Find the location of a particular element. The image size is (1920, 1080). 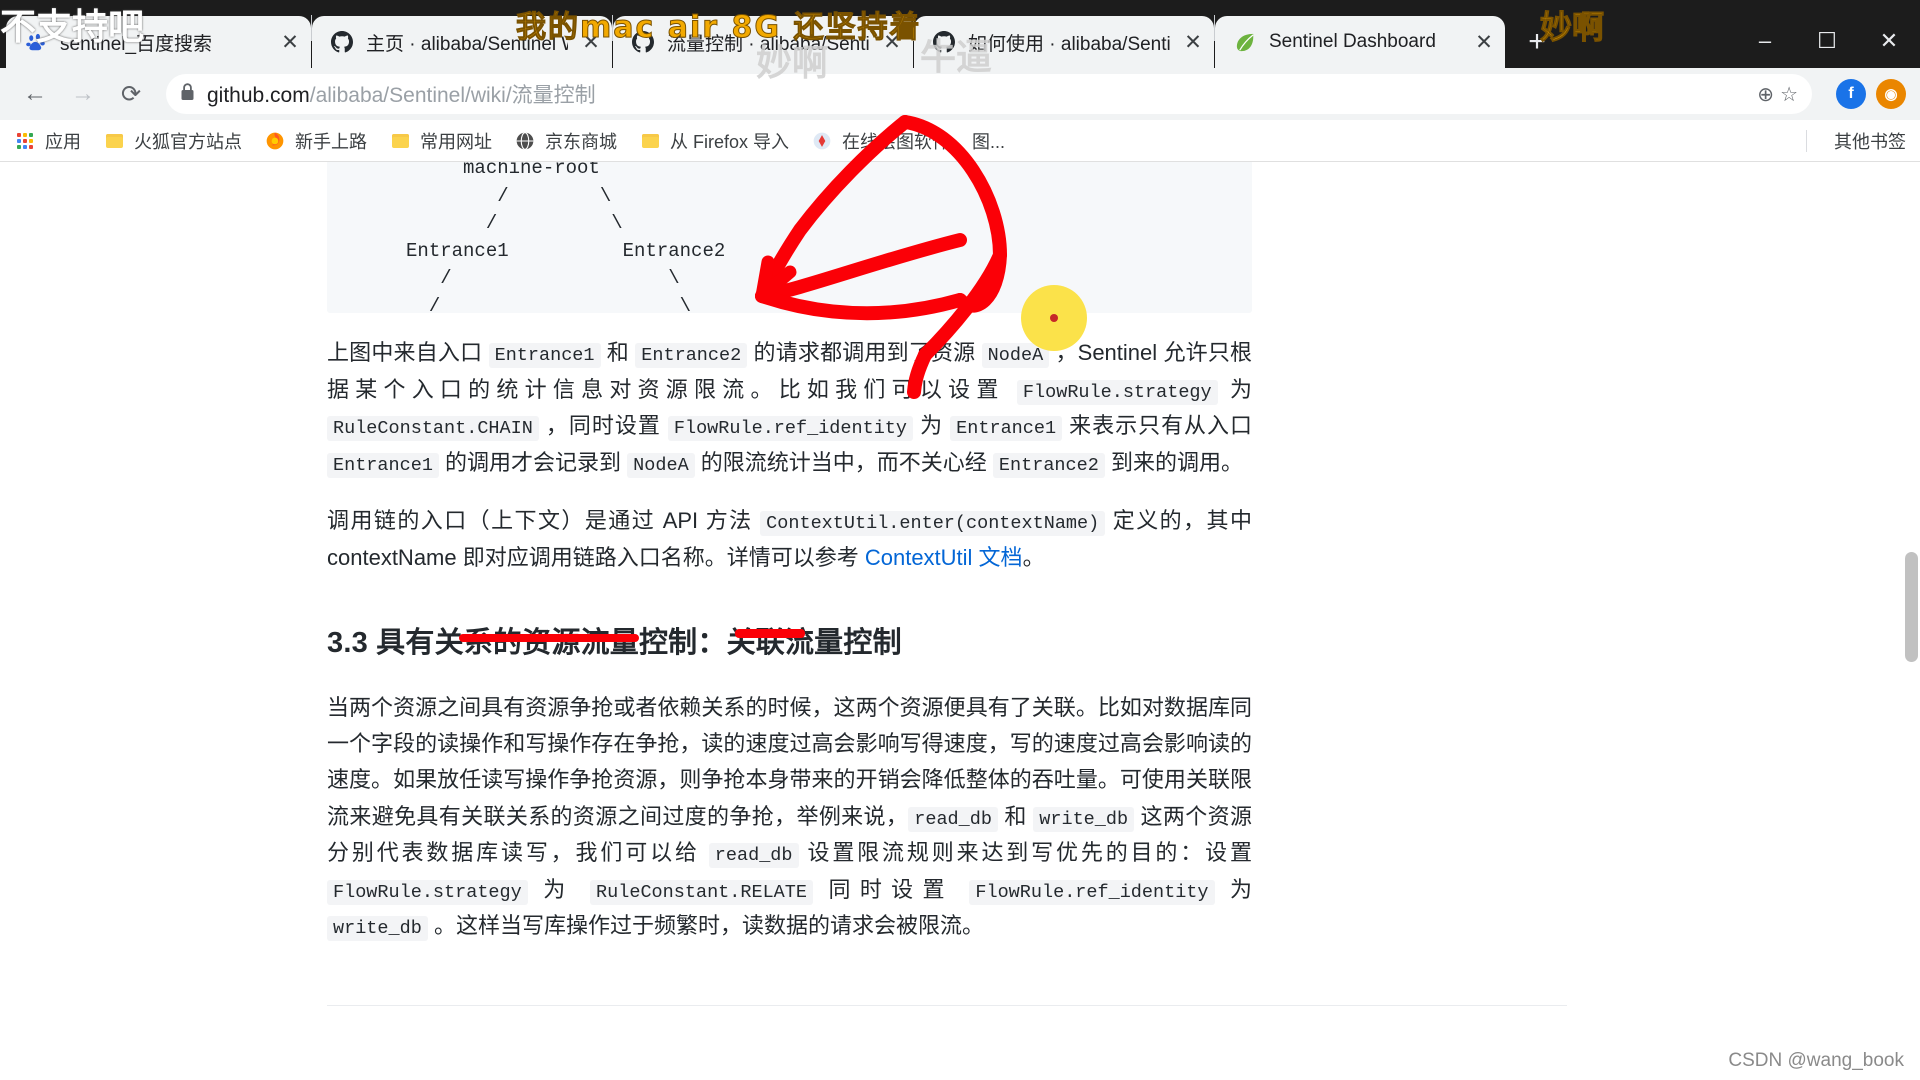

footer-divider is located at coordinates (947, 1005).